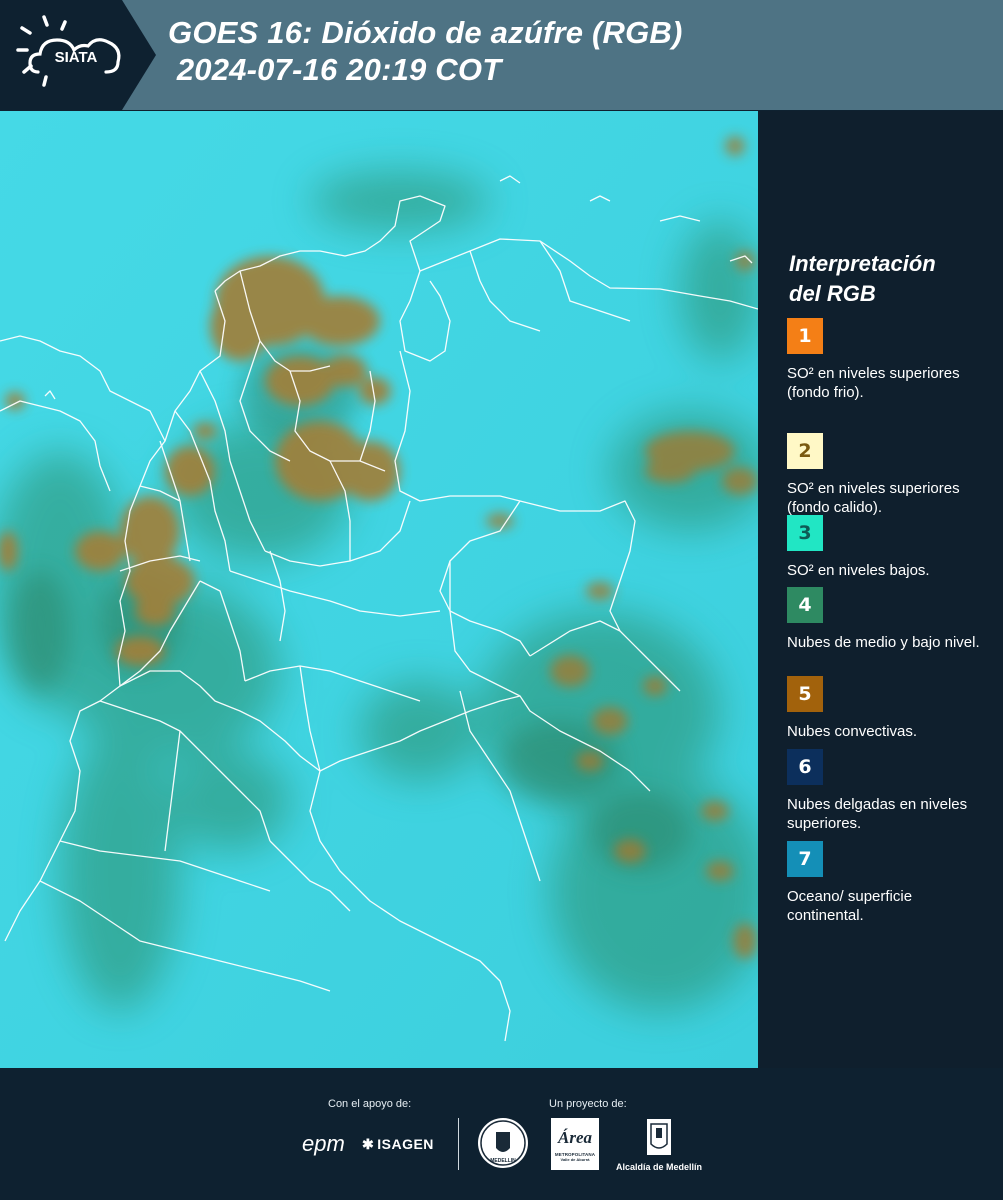 This screenshot has width=1003, height=1200. I want to click on isagen-logo: ✱ ISAGEN, so click(398, 1144).